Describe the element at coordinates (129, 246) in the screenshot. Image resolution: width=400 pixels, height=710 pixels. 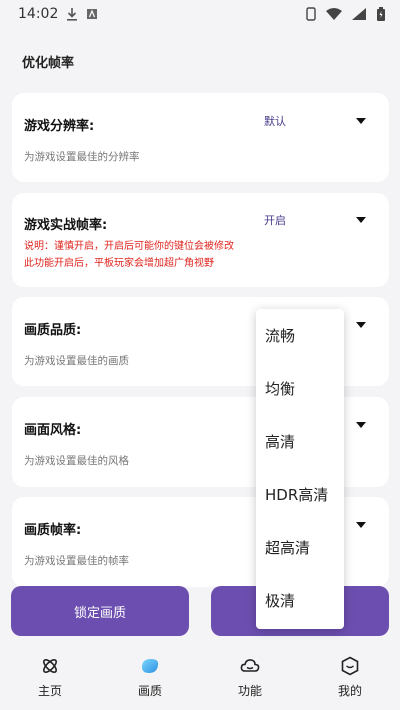
I see `warning-text: 说明：谨慎开启，开启后可能你的键位会被修改` at that location.